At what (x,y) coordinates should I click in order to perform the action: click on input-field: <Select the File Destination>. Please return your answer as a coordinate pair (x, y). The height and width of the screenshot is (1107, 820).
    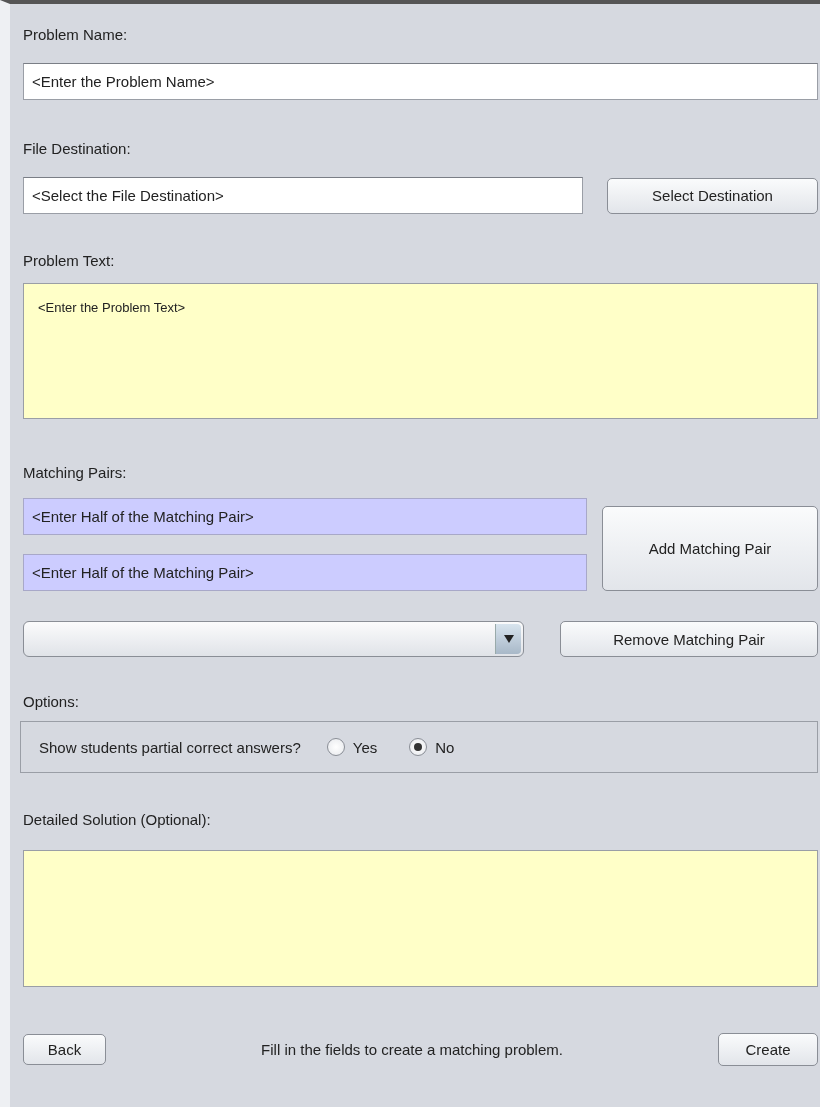
    Looking at the image, I should click on (303, 195).